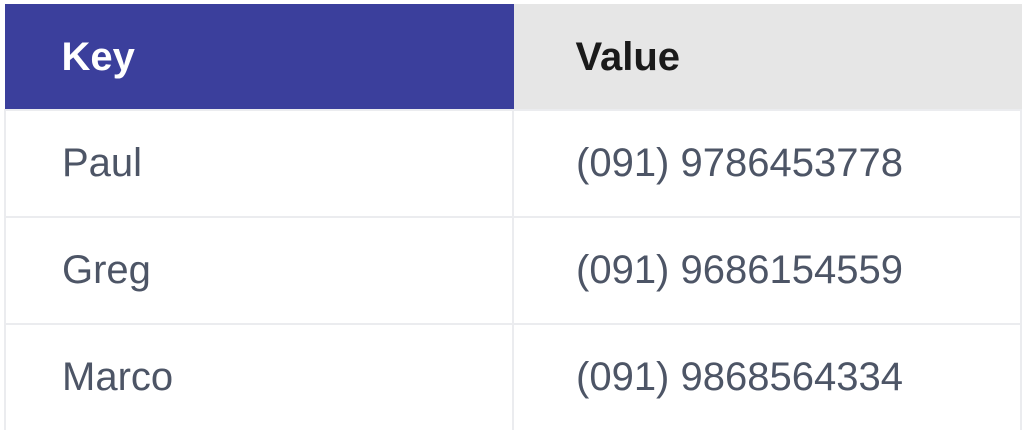  What do you see at coordinates (259, 57) in the screenshot?
I see `key-column-header: Key` at bounding box center [259, 57].